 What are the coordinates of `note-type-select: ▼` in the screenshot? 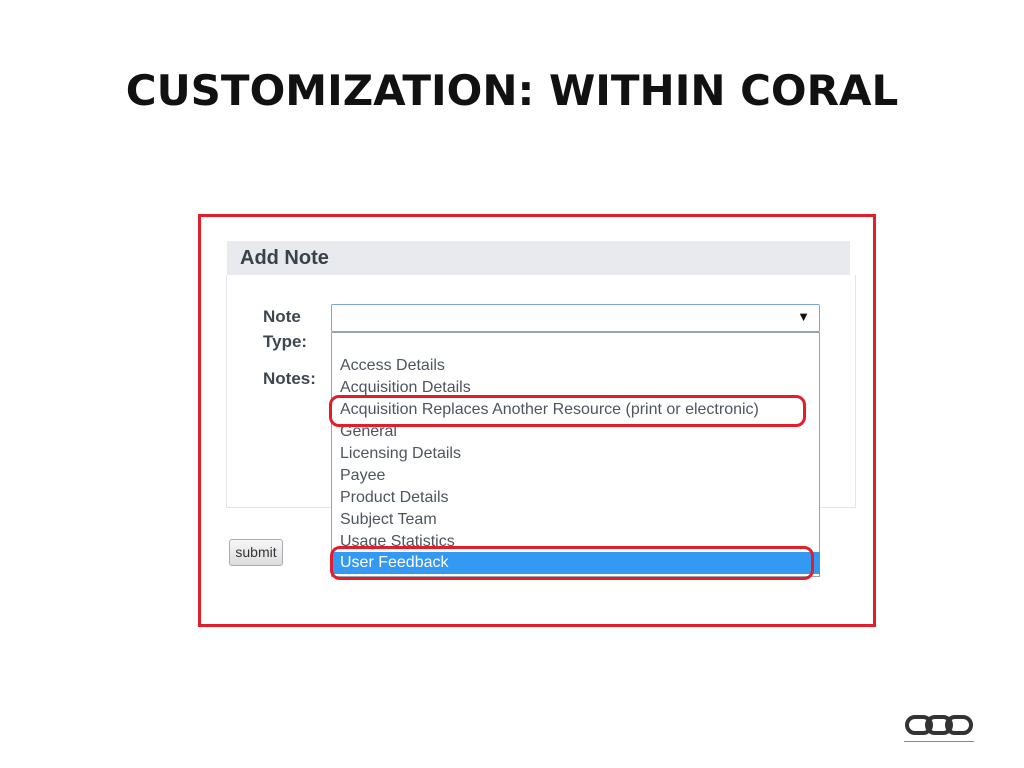 It's located at (575, 318).